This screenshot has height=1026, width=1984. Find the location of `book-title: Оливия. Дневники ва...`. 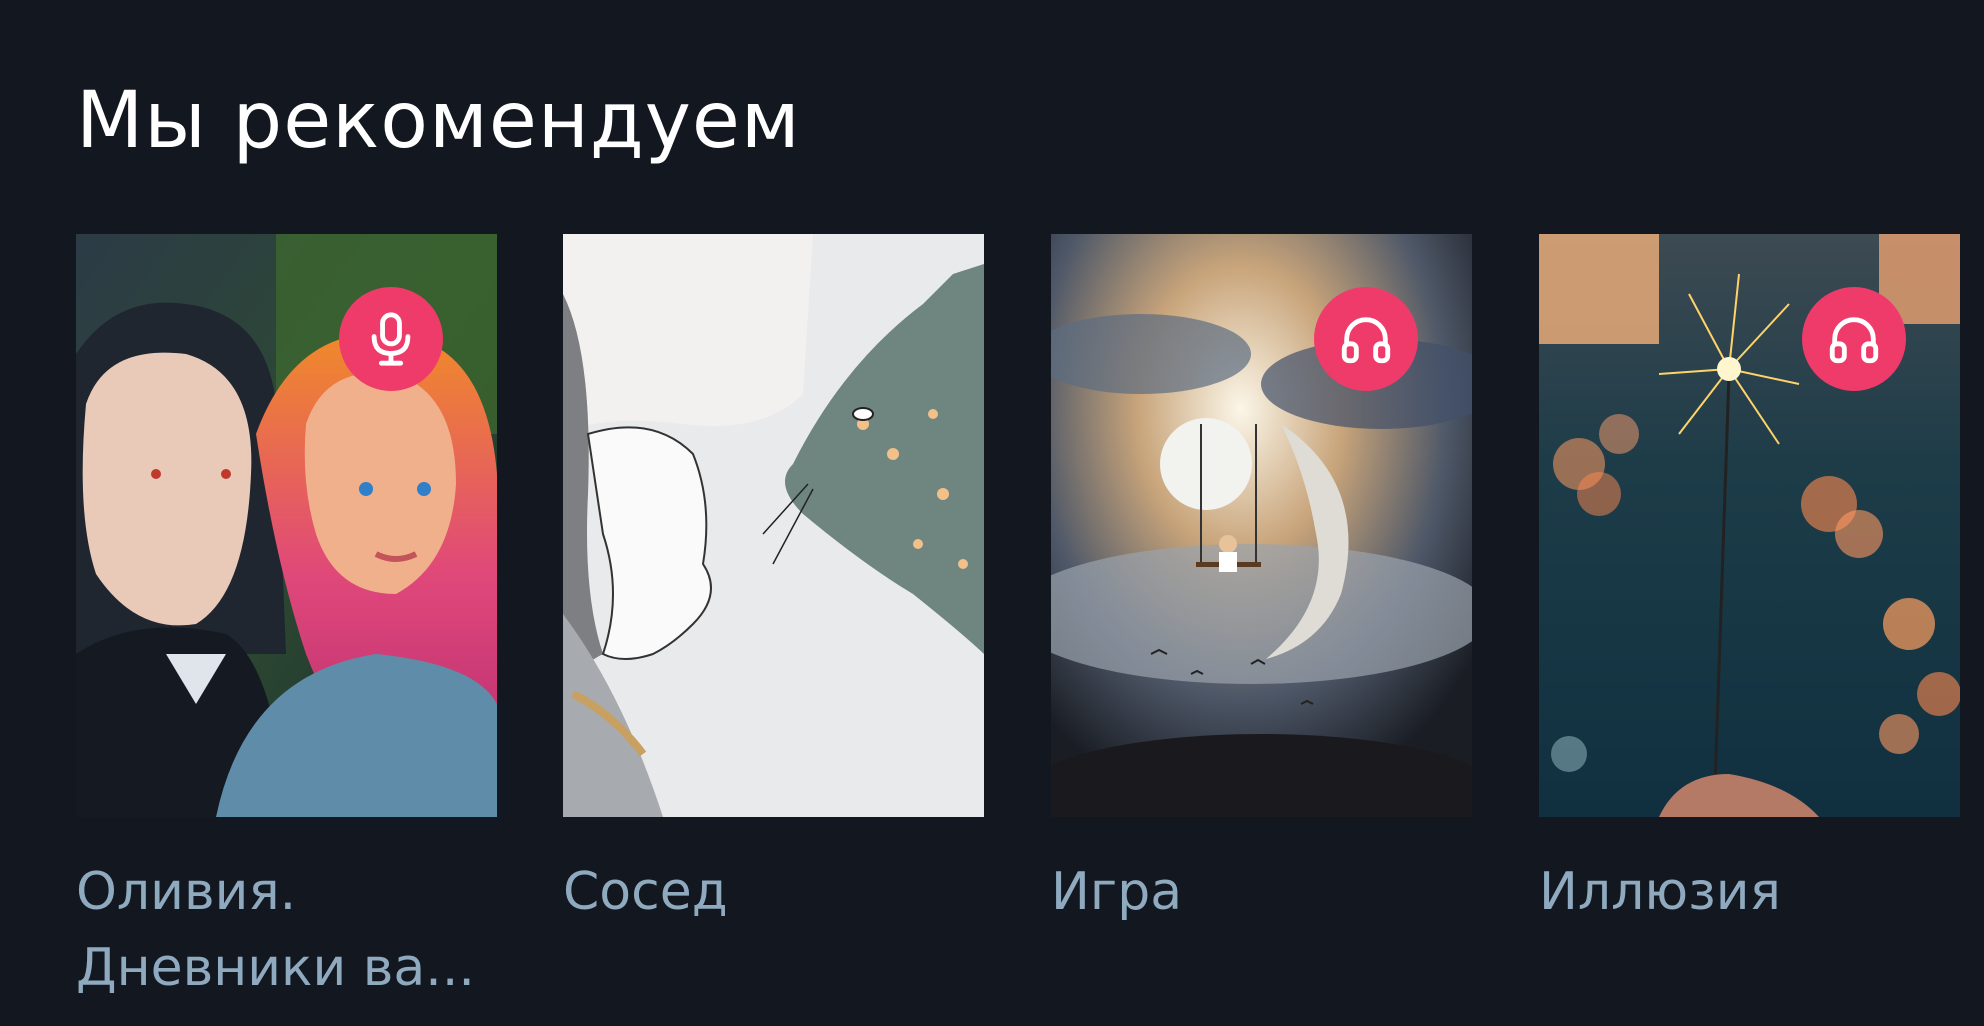

book-title: Оливия. Дневники ва... is located at coordinates (286, 930).